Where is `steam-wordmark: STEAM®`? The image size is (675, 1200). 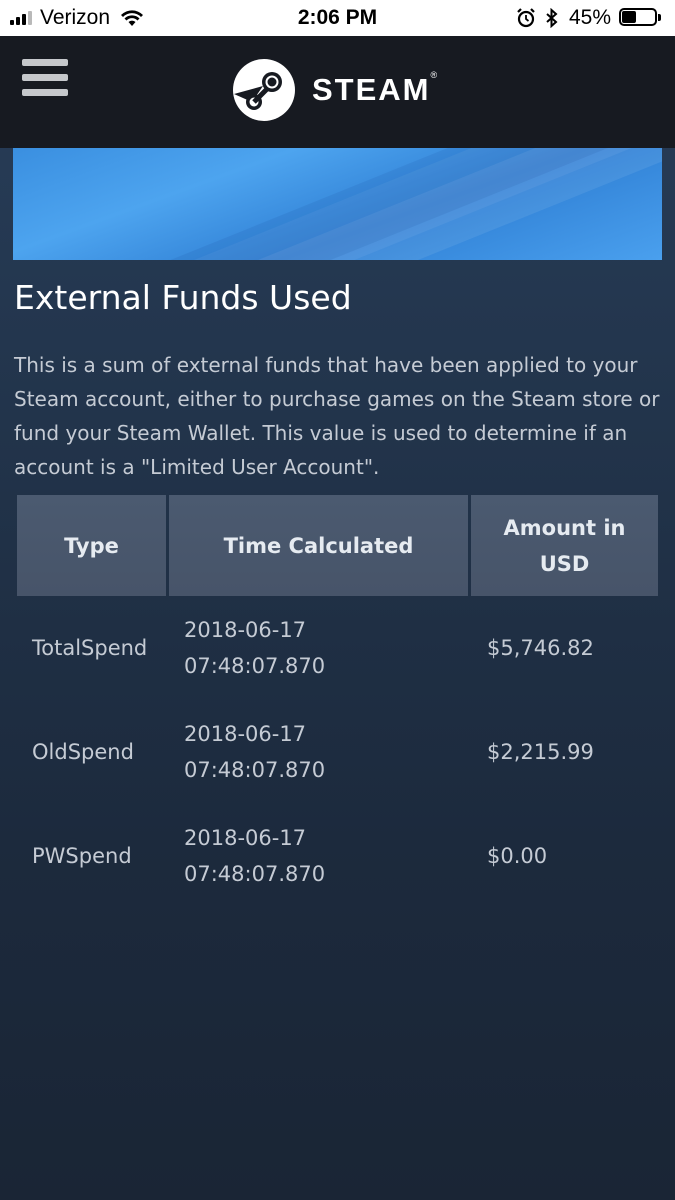
steam-wordmark: STEAM® is located at coordinates (375, 88).